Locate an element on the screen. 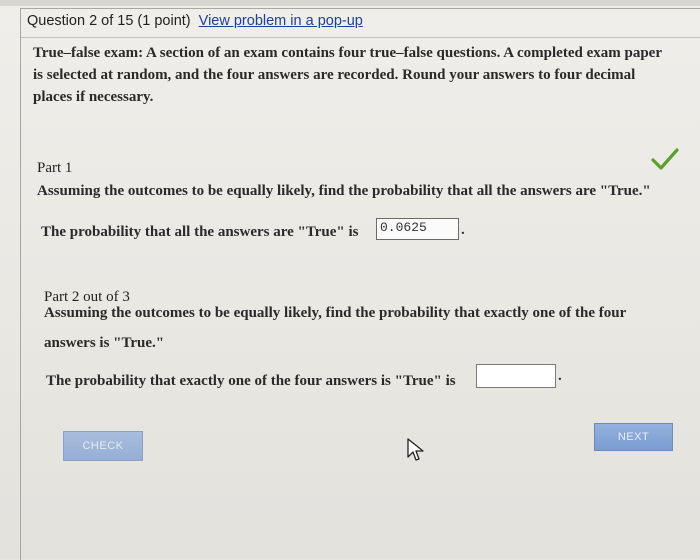 The height and width of the screenshot is (560, 700). check-button: CHECK is located at coordinates (103, 446).